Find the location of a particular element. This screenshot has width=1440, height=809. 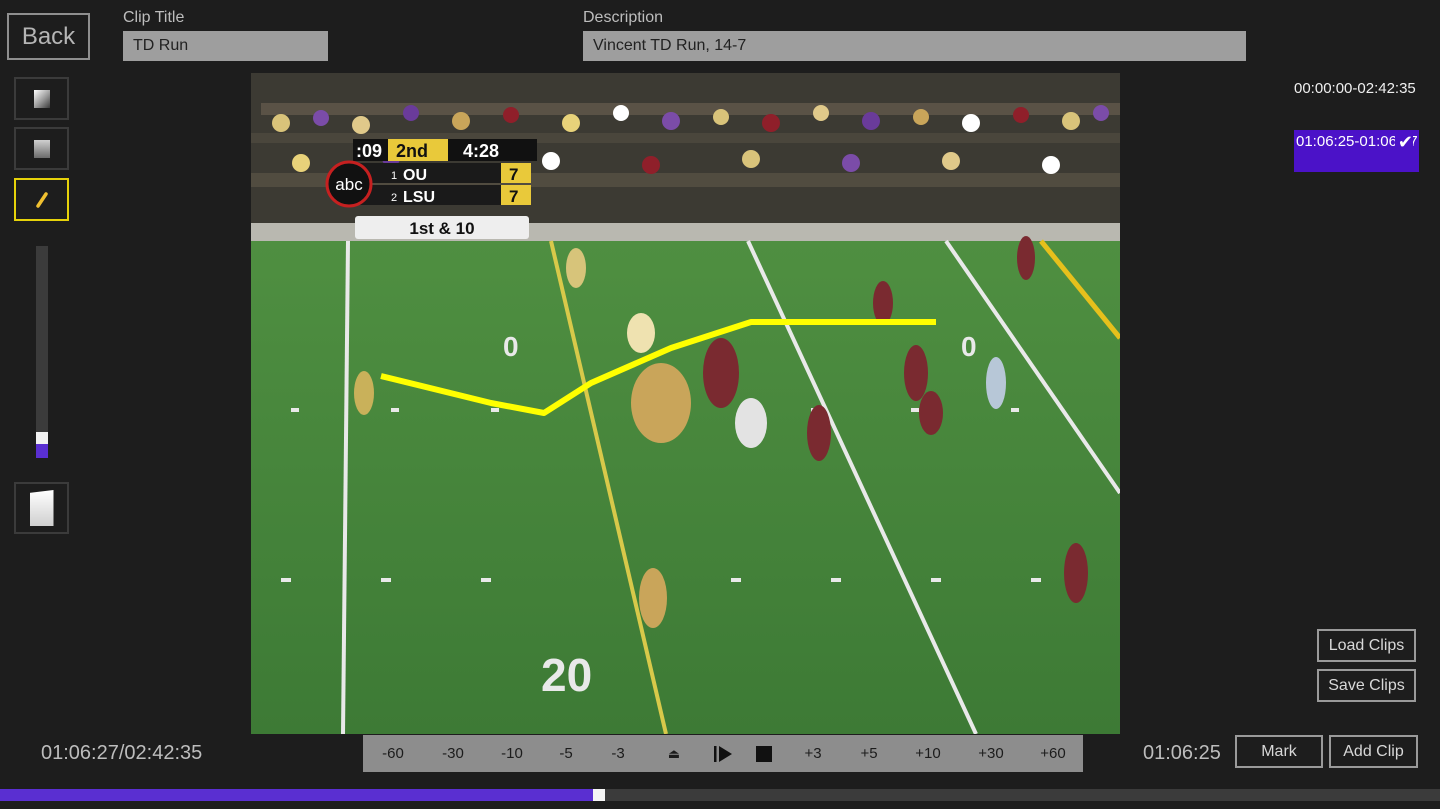

transport-controls: -60 -30 -10 -5 -3 ⏏ +3 +5 +10 +30 +60 is located at coordinates (723, 753).